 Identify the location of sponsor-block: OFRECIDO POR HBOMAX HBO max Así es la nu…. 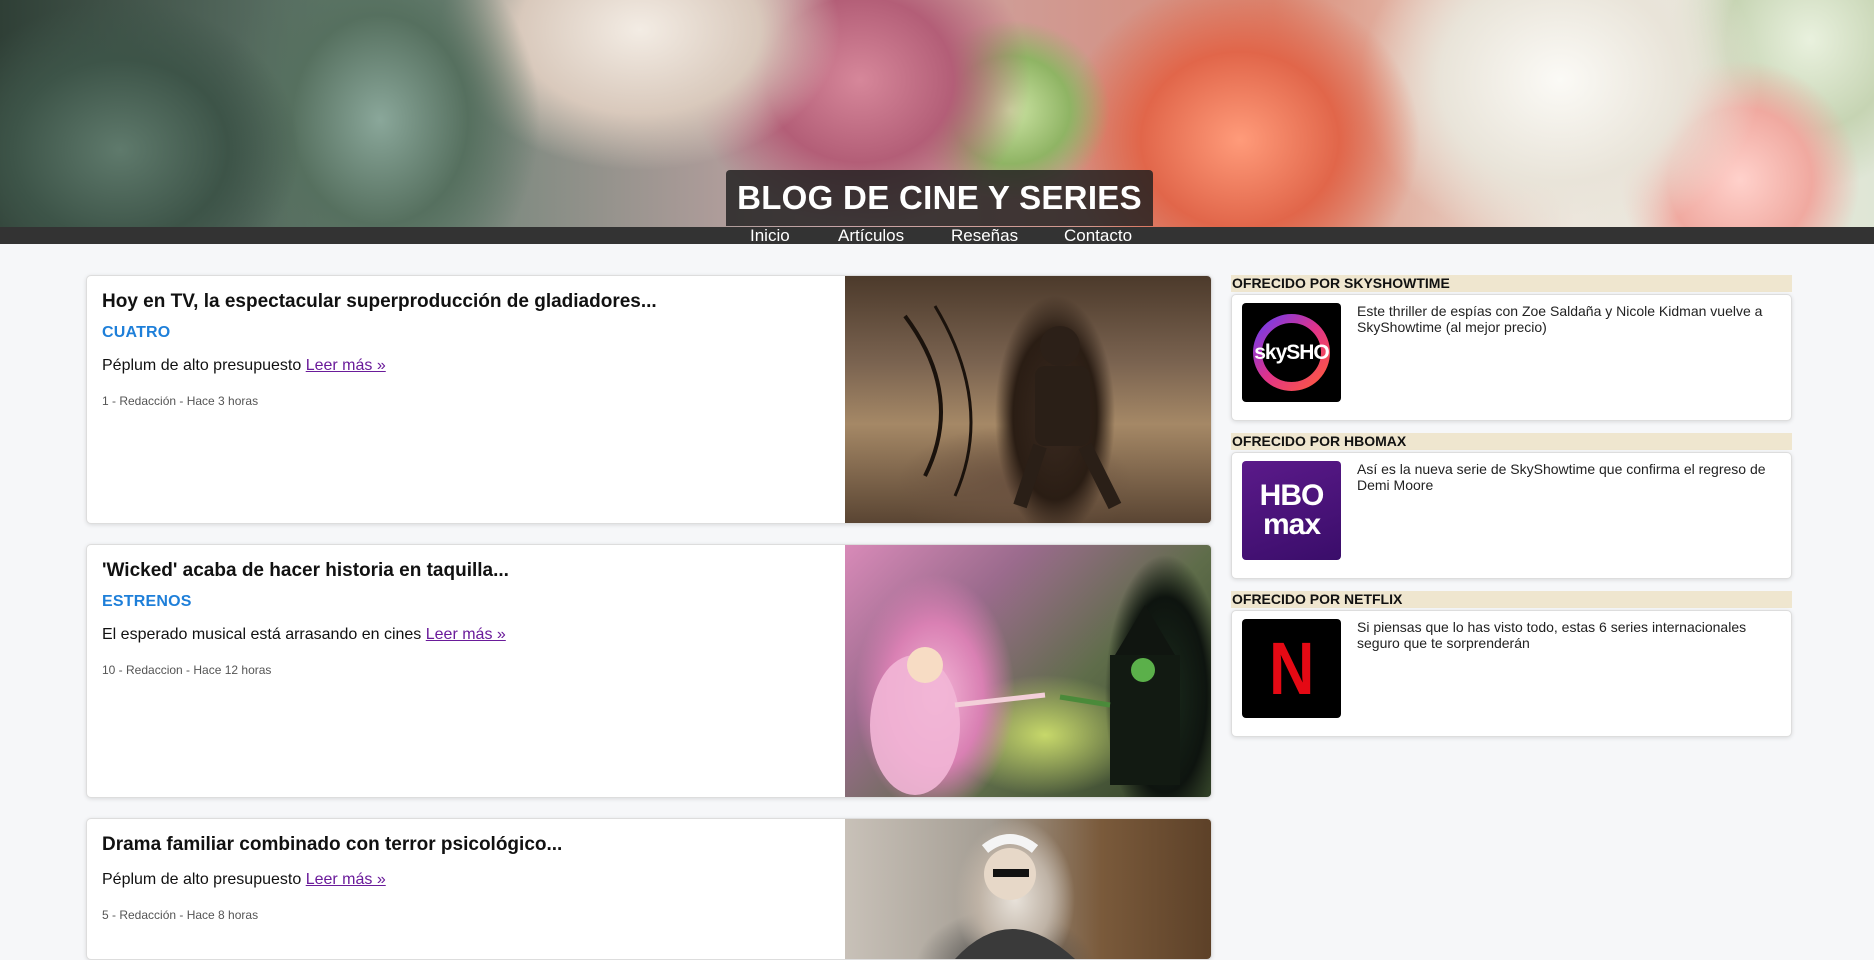
(1511, 506).